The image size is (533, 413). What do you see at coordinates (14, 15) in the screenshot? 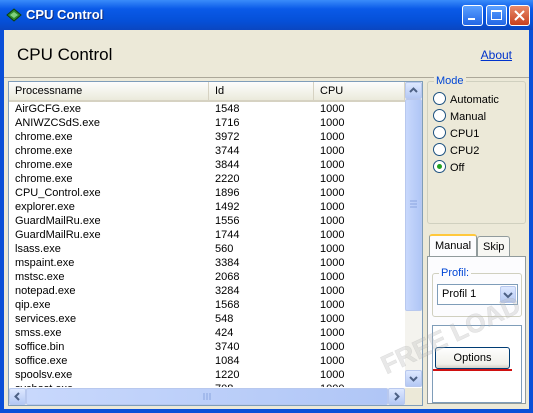
I see `chip-icon` at bounding box center [14, 15].